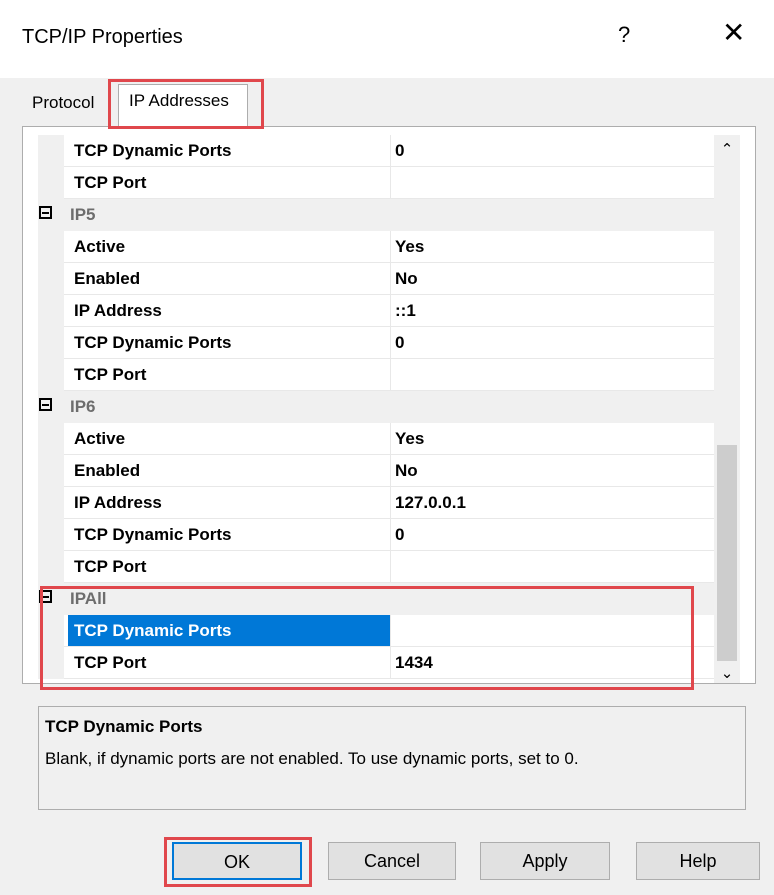 The width and height of the screenshot is (774, 895). Describe the element at coordinates (376, 311) in the screenshot. I see `property-row: IP Address::1` at that location.